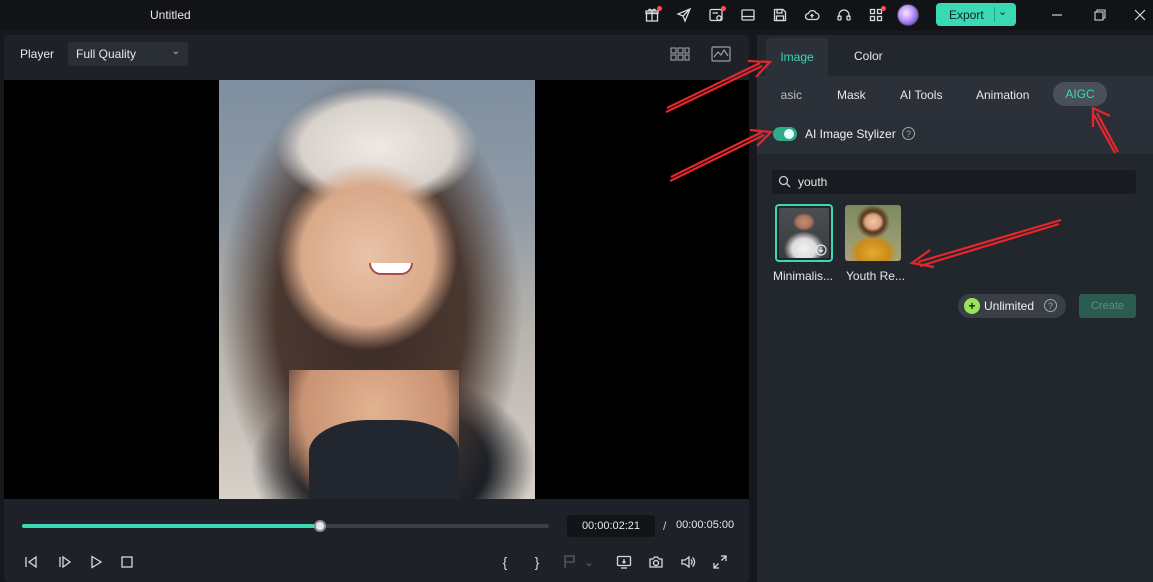 The image size is (1153, 582). What do you see at coordinates (850, 134) in the screenshot?
I see `ai-image-stylizer-label: AI Image Stylizer` at bounding box center [850, 134].